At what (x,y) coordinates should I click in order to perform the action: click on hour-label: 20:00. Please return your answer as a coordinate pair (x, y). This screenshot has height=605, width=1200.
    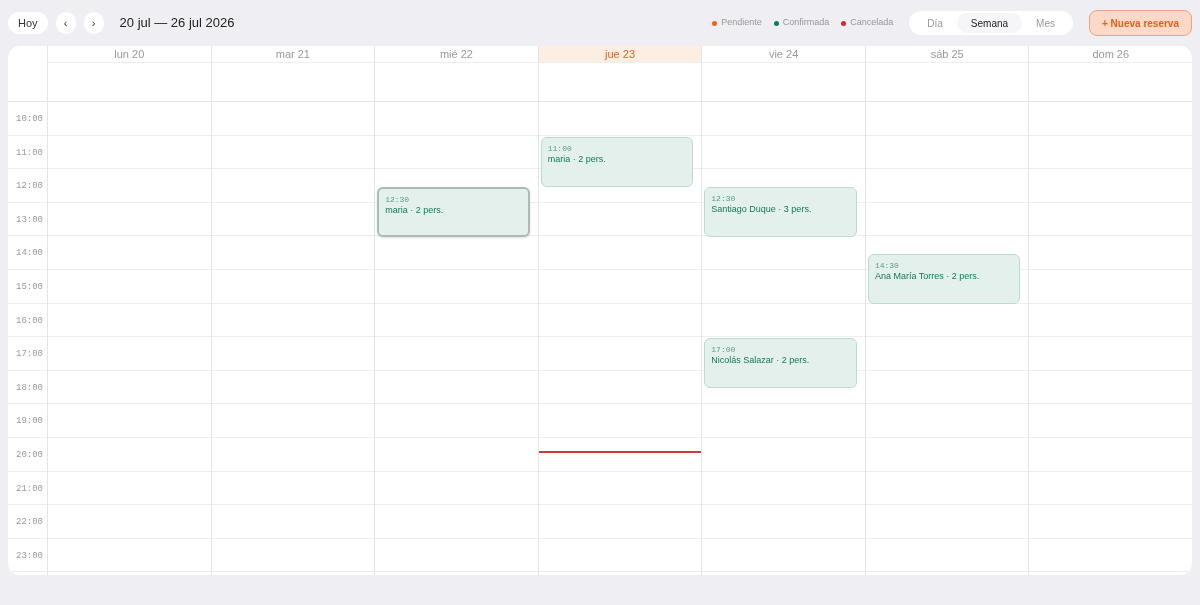
    Looking at the image, I should click on (29, 454).